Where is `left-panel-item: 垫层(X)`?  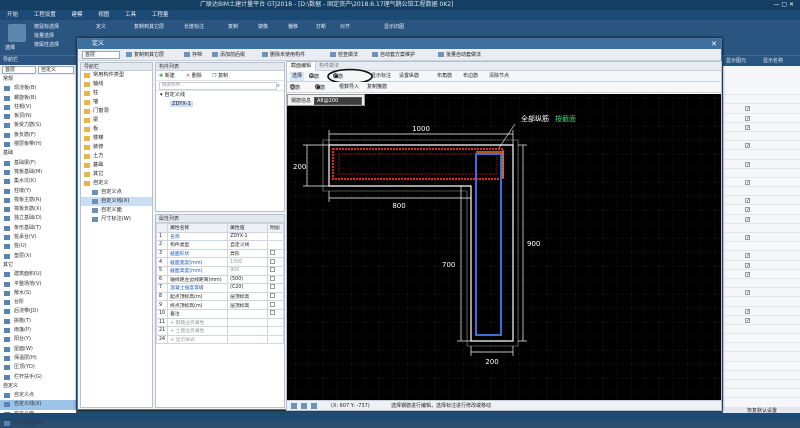 left-panel-item: 垫层(X) is located at coordinates (38, 256).